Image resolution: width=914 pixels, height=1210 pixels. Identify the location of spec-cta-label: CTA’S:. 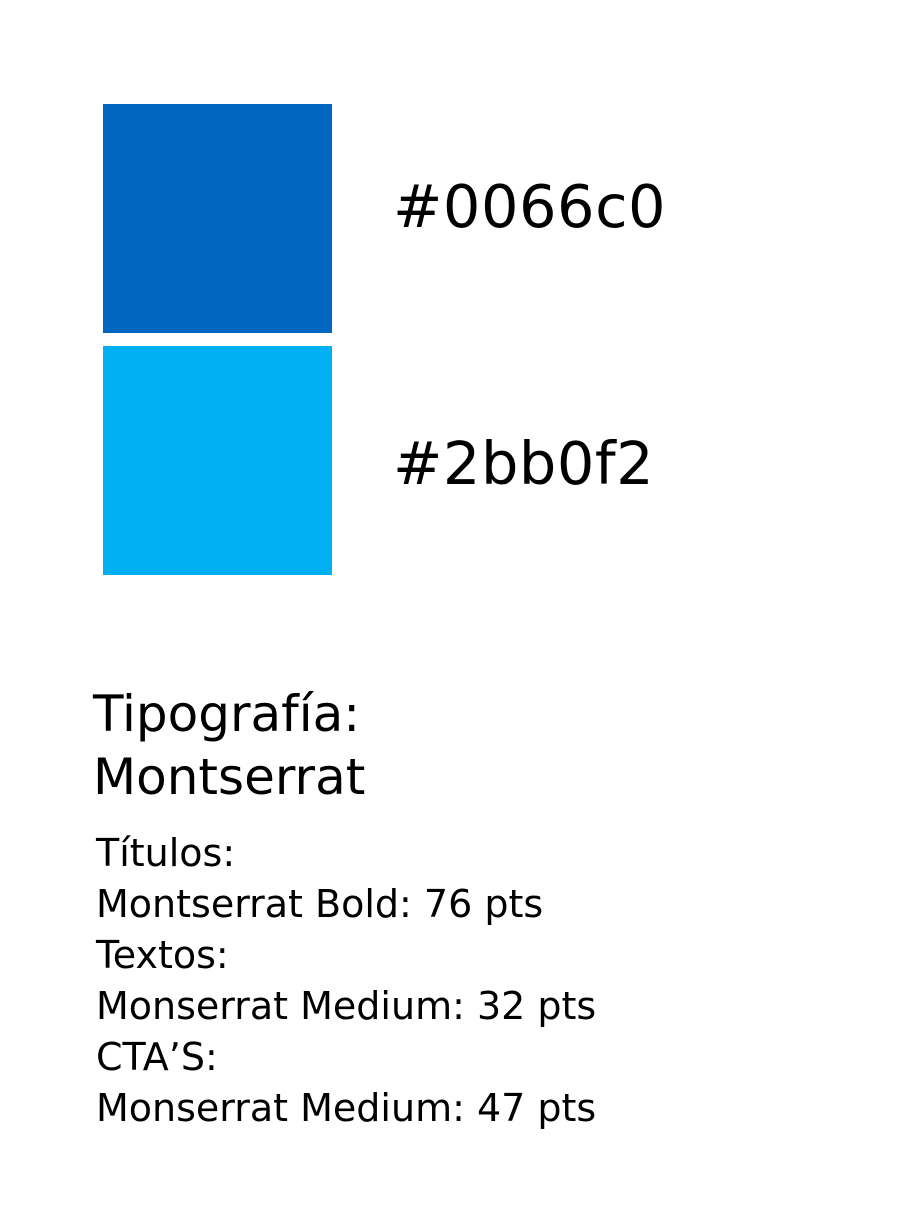
(157, 1057).